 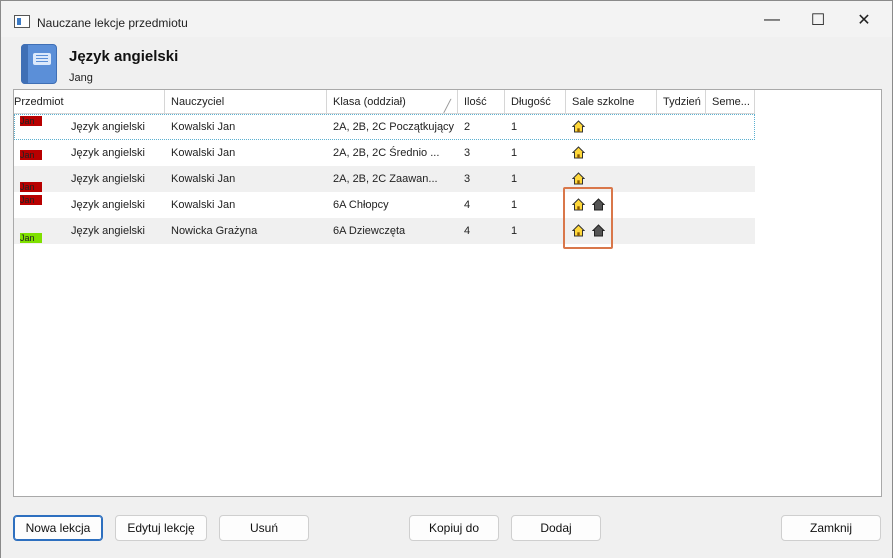 I want to click on minimize-button: —, so click(x=772, y=20).